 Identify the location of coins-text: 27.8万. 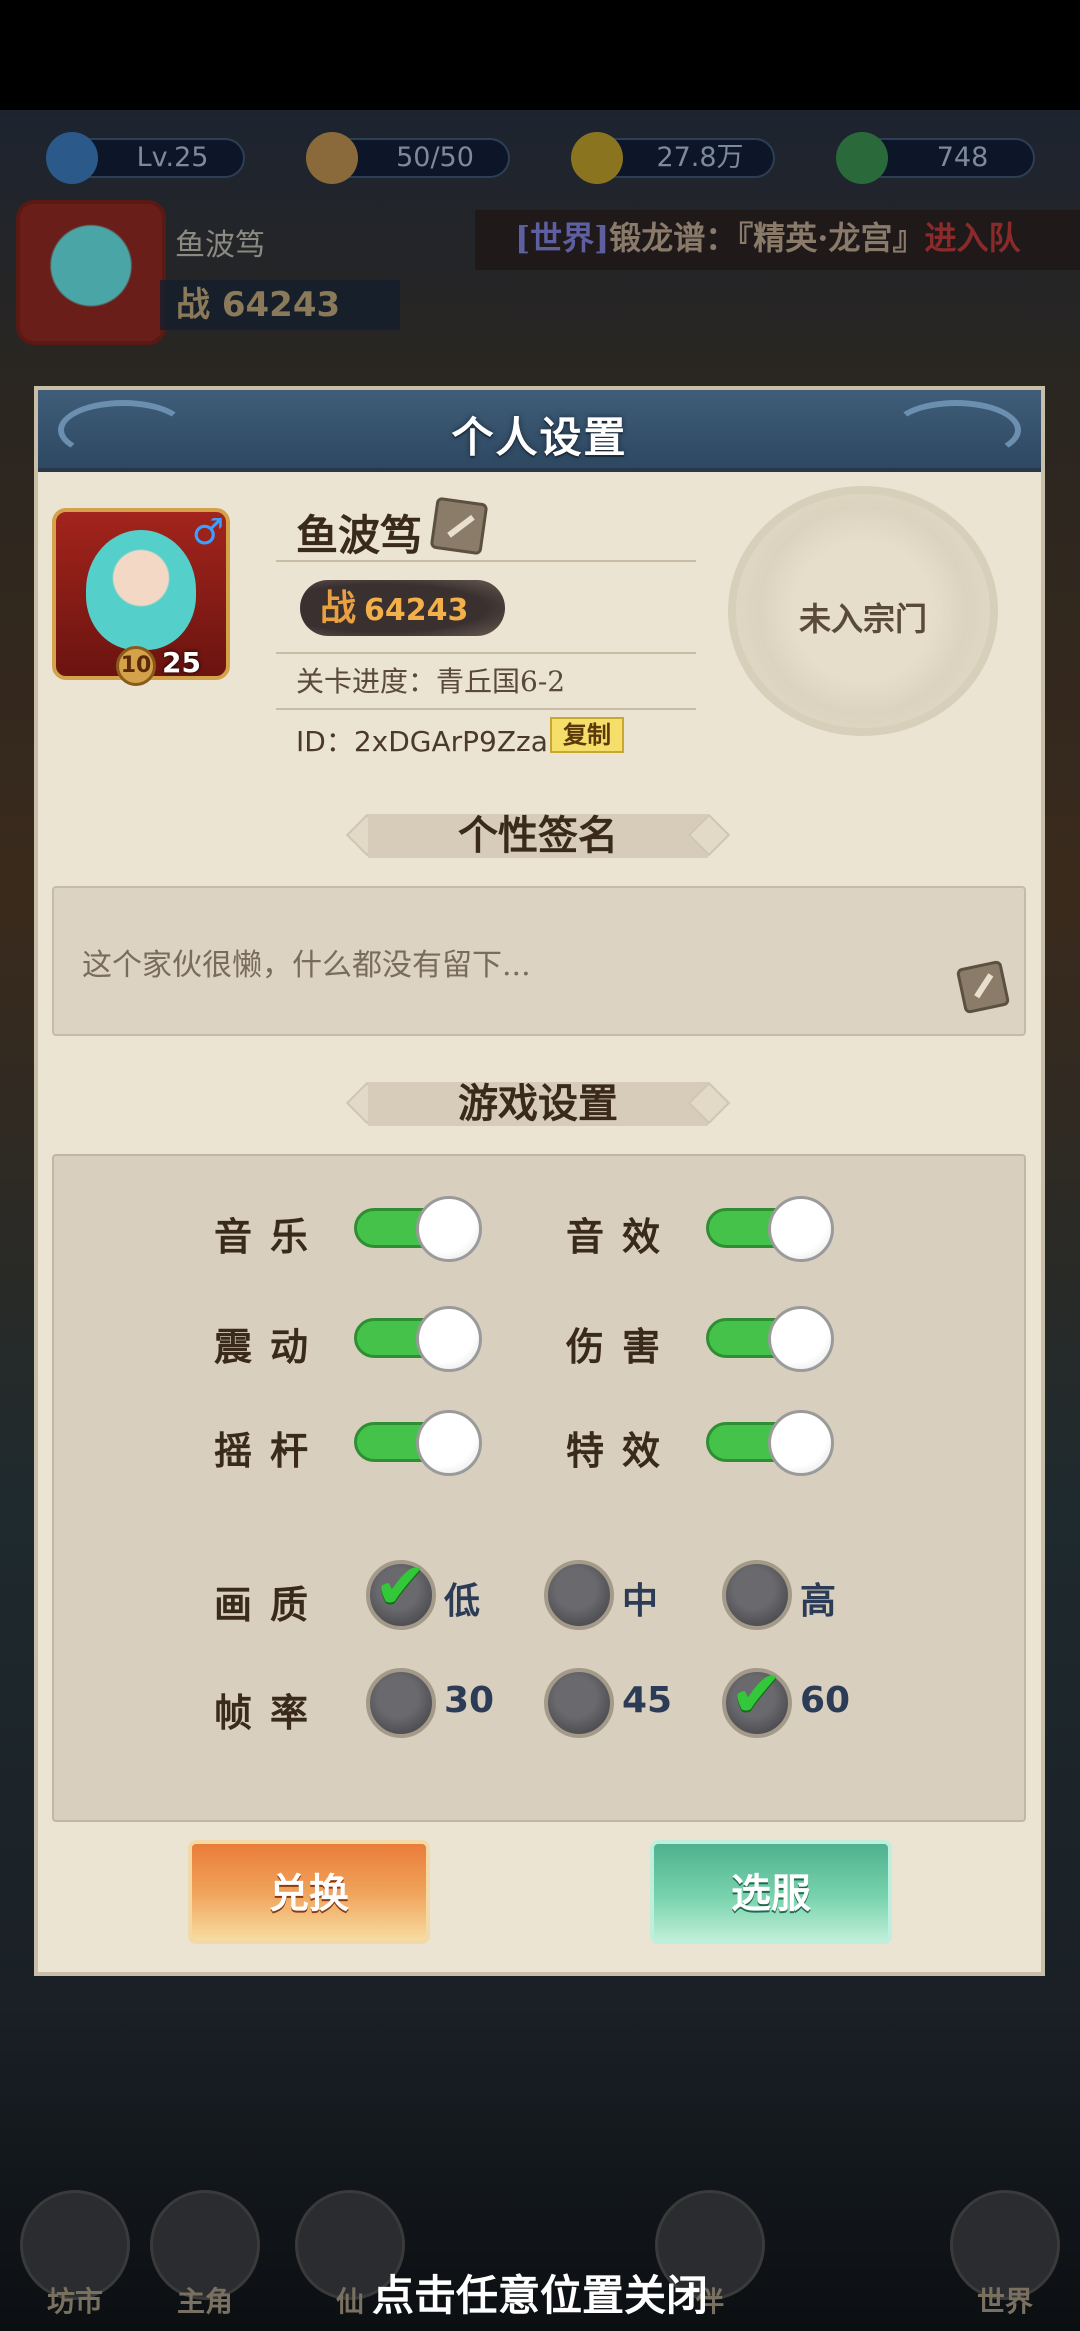
(700, 157).